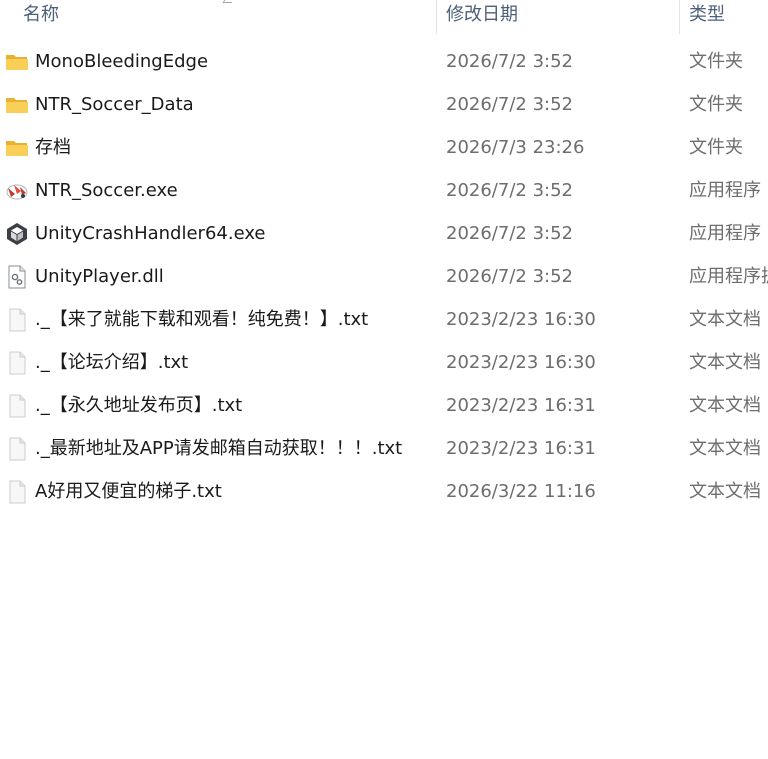 The height and width of the screenshot is (759, 768). What do you see at coordinates (139, 405) in the screenshot?
I see `file-name: ._【永久地址发布页】.txt` at bounding box center [139, 405].